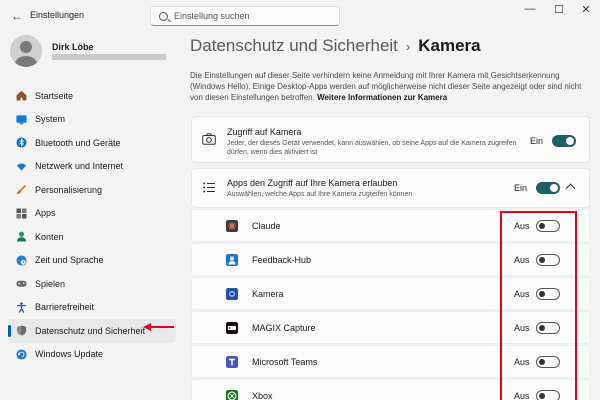 The image size is (600, 400). I want to click on sidebar-item-spielen: Spielen, so click(92, 284).